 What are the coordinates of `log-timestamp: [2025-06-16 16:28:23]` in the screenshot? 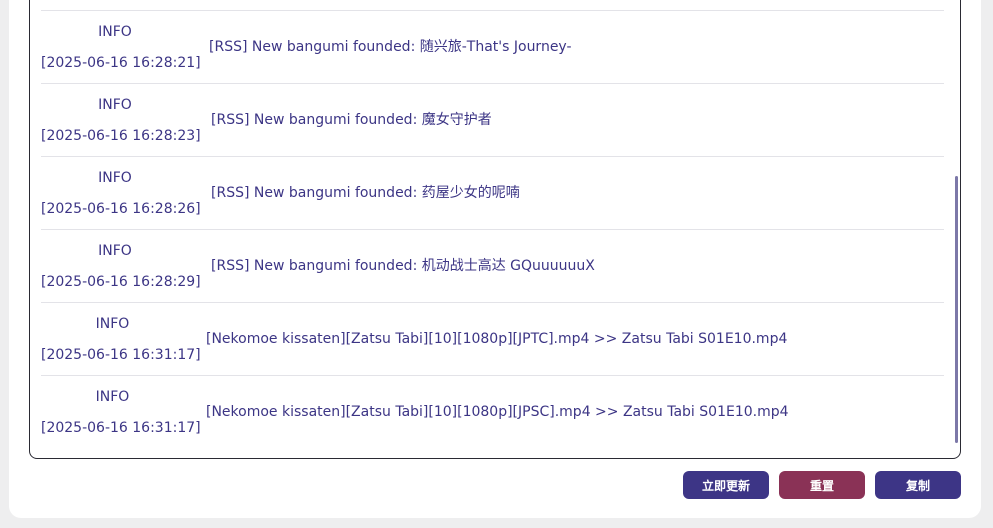 It's located at (121, 136).